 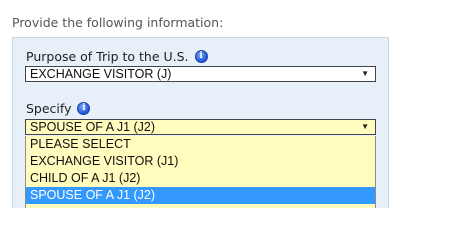 I want to click on specify-field-label-row: Specify i, so click(x=58, y=108).